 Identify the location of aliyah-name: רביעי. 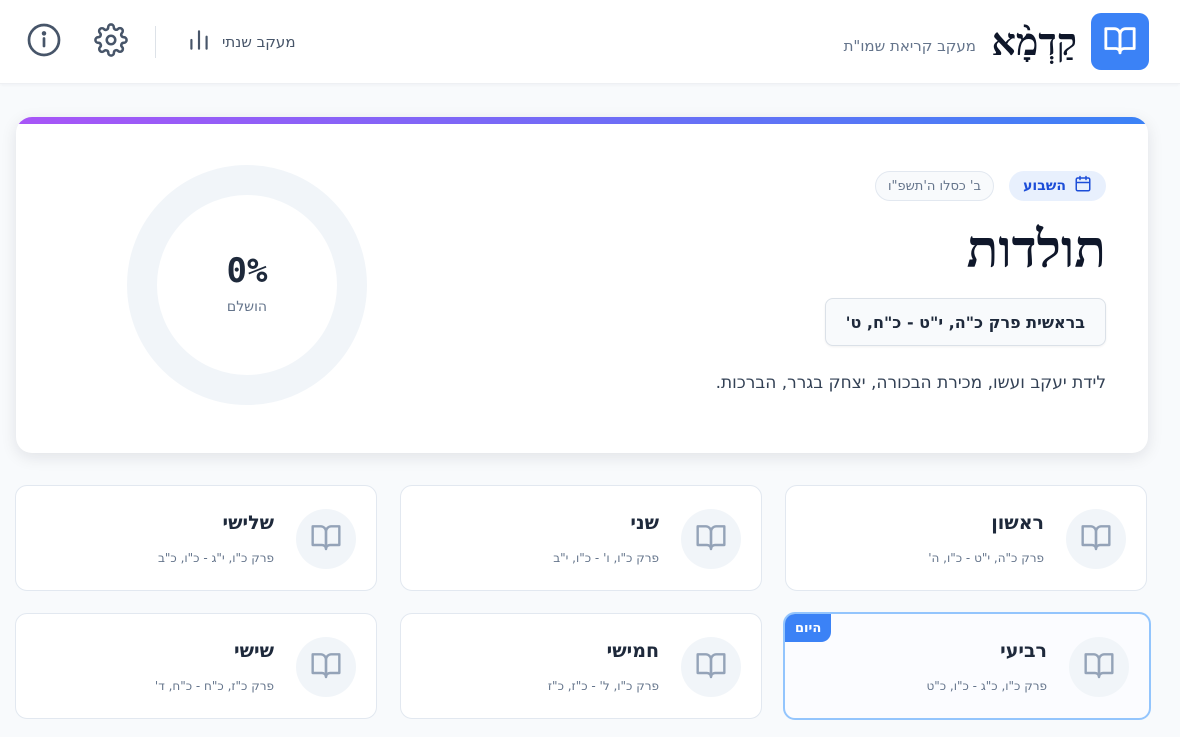
(1023, 651).